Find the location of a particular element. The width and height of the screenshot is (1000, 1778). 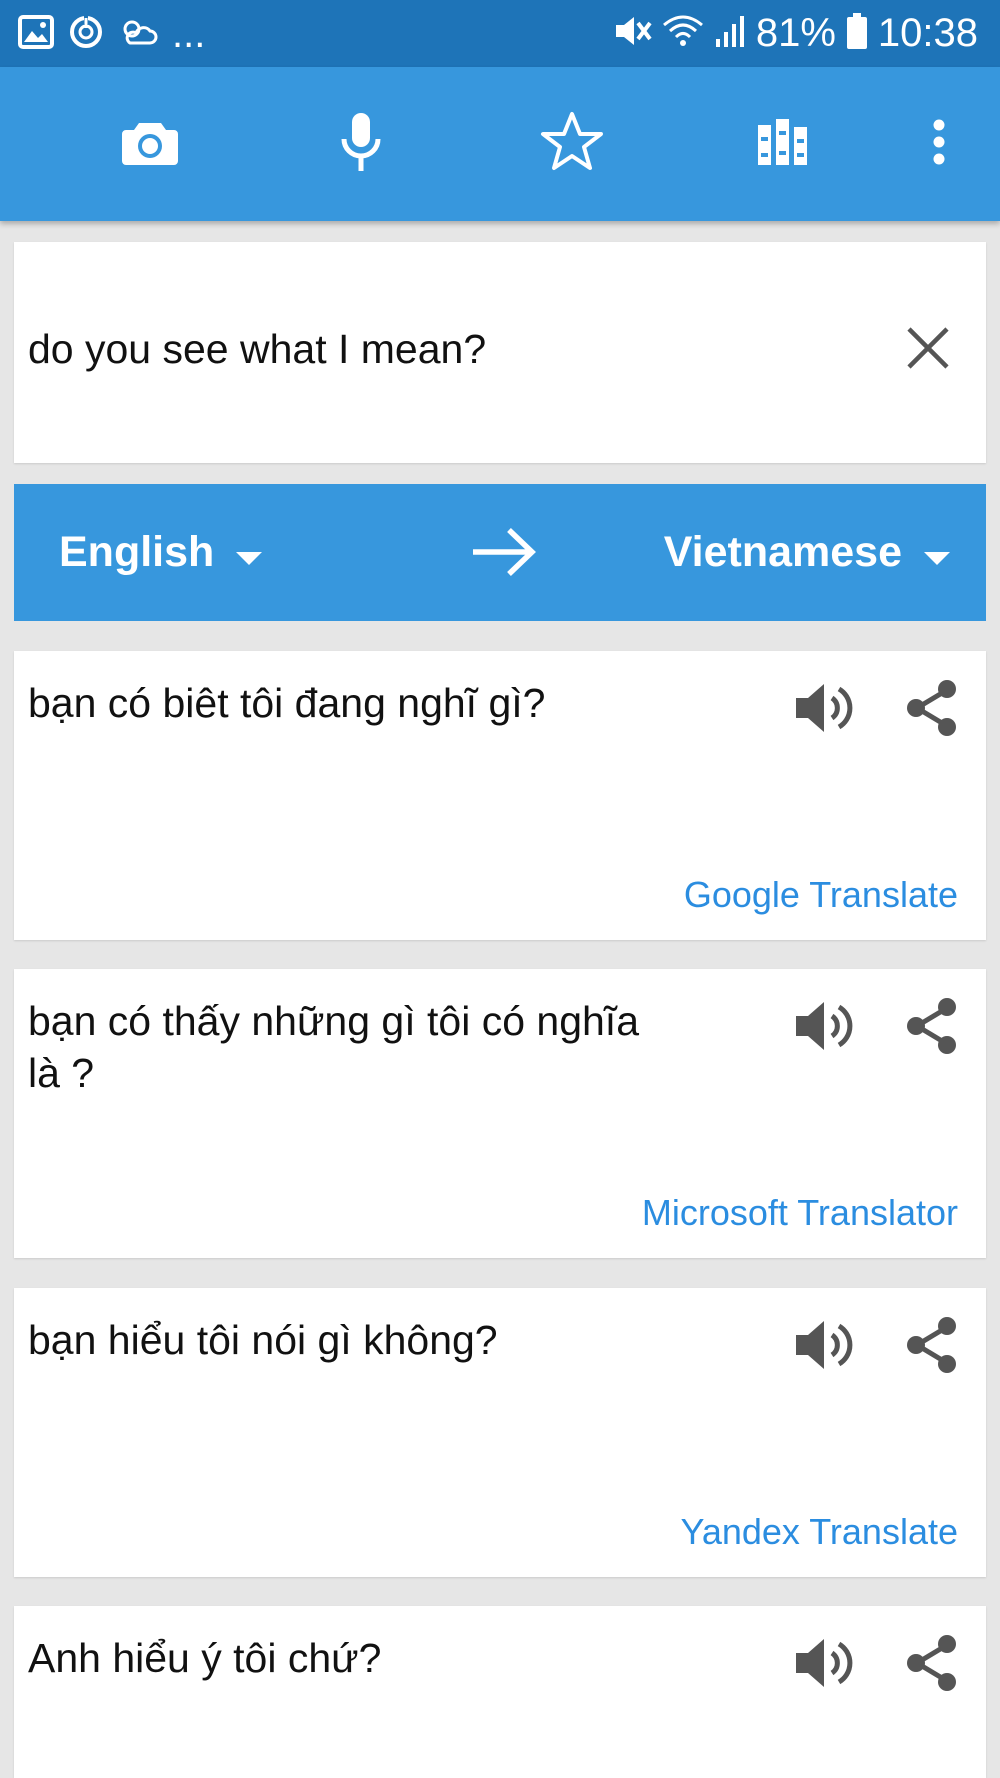

provider-link: Yandex Translate is located at coordinates (819, 1532).